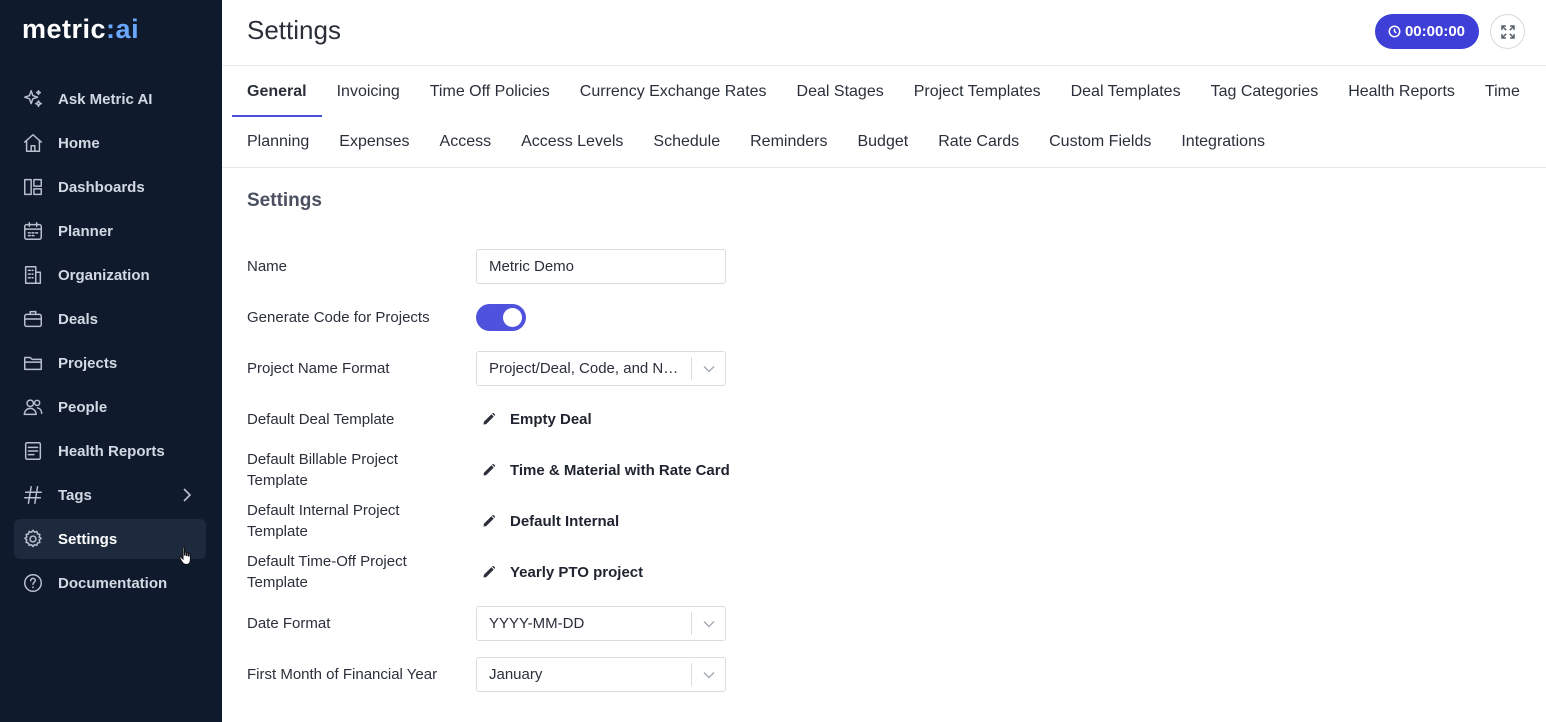 The image size is (1546, 722). What do you see at coordinates (590, 368) in the screenshot?
I see `select-value: Project/Deal, Code, and Name` at bounding box center [590, 368].